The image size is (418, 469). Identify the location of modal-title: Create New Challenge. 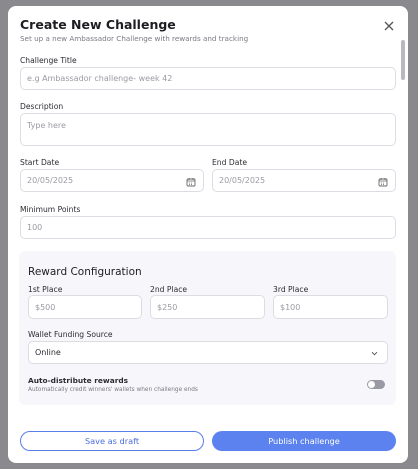
(98, 24).